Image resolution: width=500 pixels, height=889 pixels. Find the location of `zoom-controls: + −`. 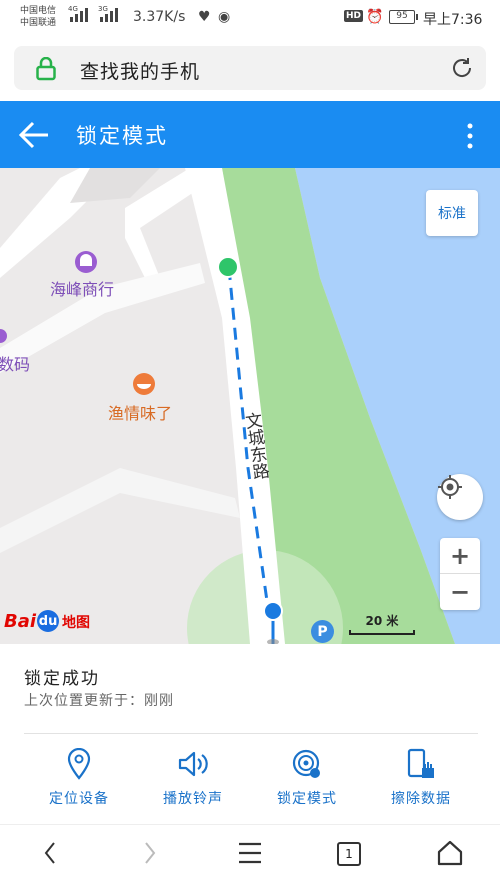

zoom-controls: + − is located at coordinates (460, 574).